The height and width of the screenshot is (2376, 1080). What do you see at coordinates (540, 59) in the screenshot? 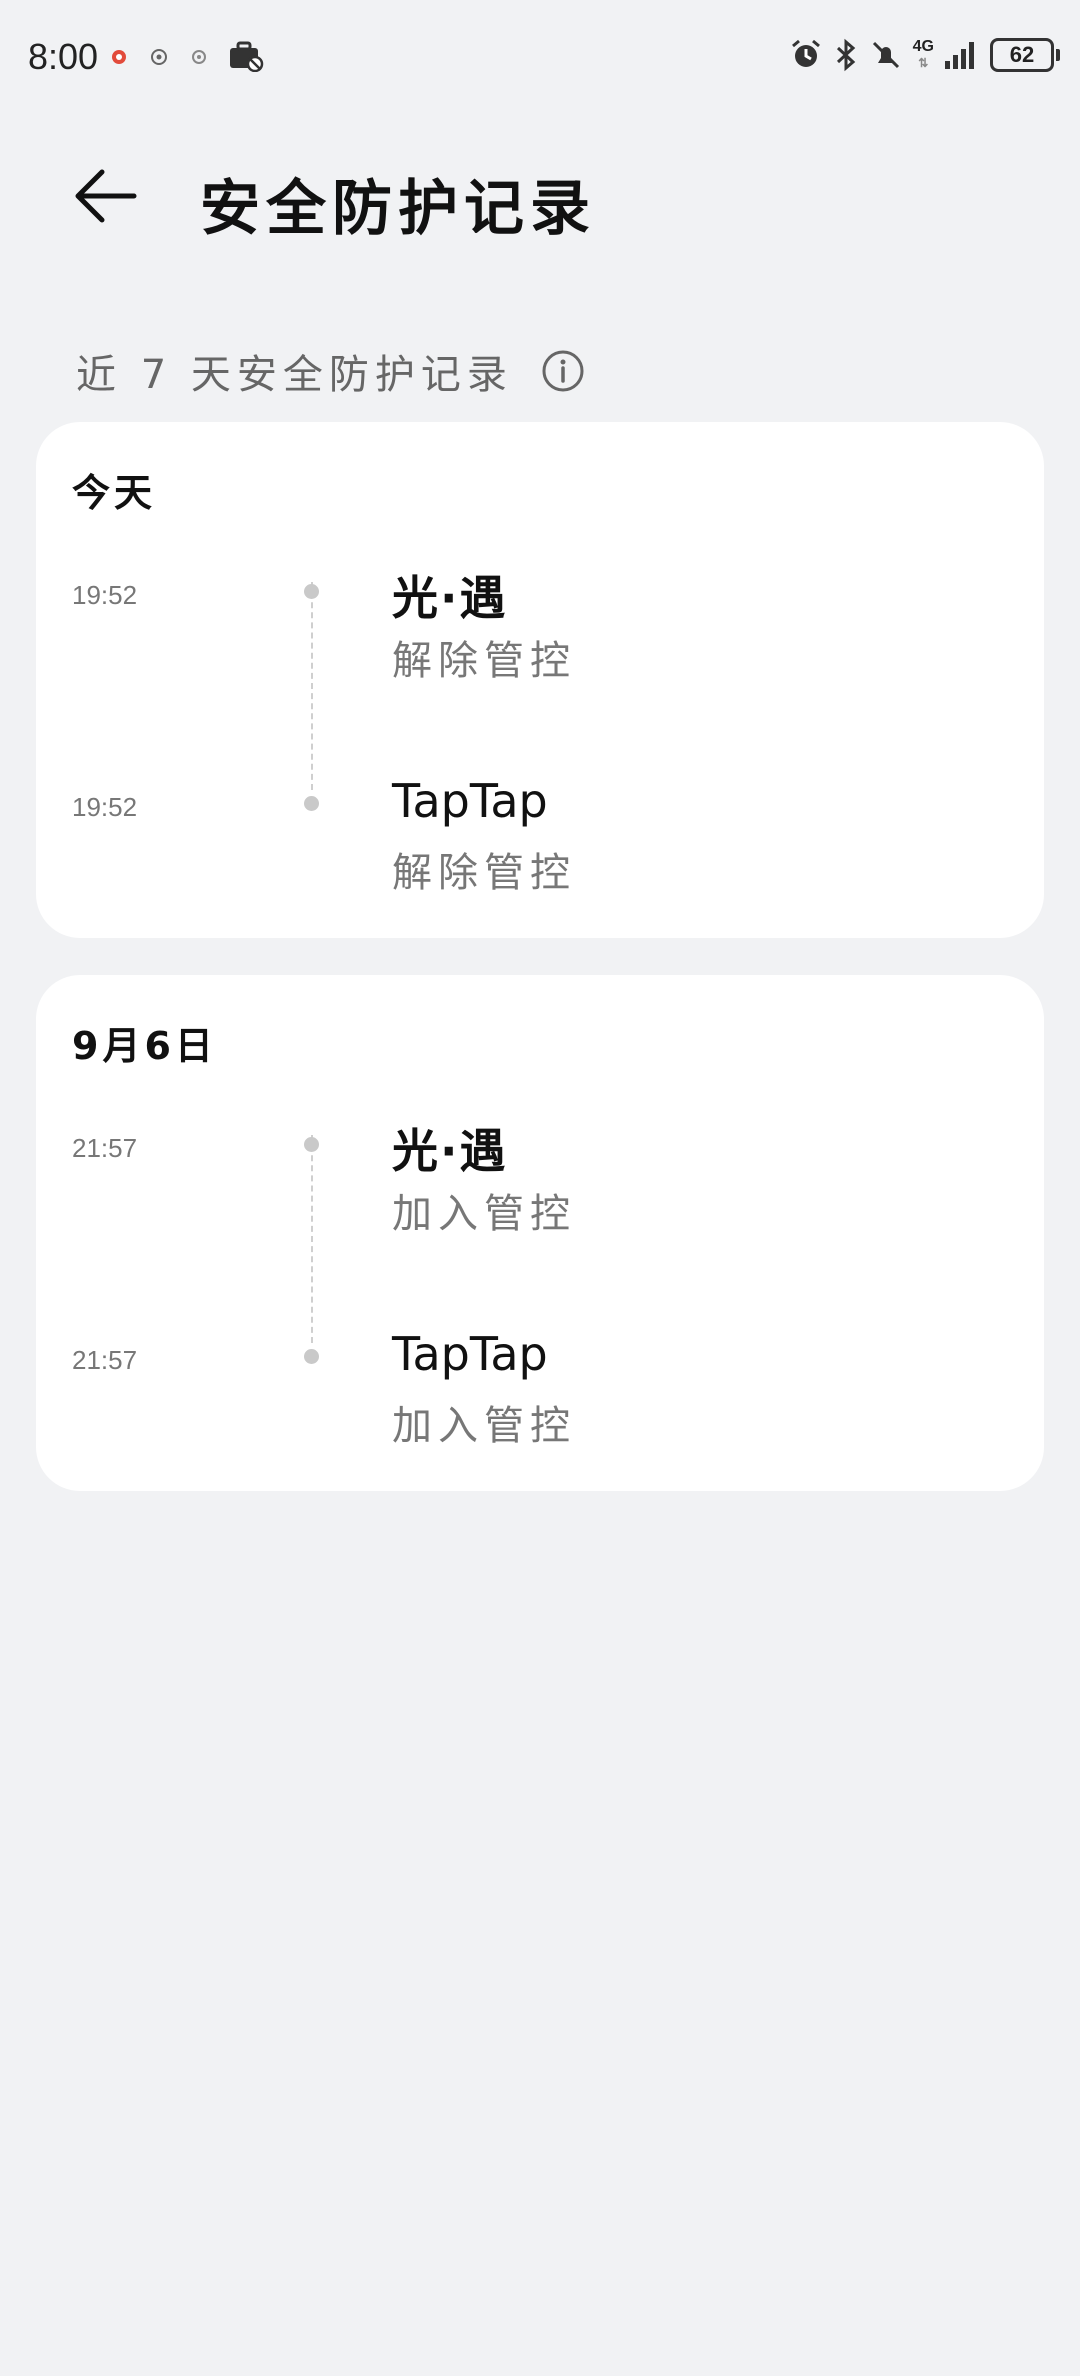
I see `status-bar: 8:00 4G ⇅ 62` at bounding box center [540, 59].